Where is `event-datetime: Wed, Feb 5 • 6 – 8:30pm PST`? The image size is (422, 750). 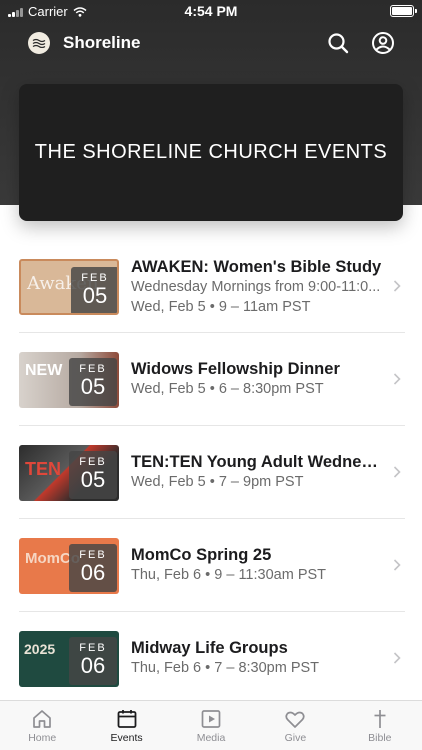
event-datetime: Wed, Feb 5 • 6 – 8:30pm PST is located at coordinates (227, 389).